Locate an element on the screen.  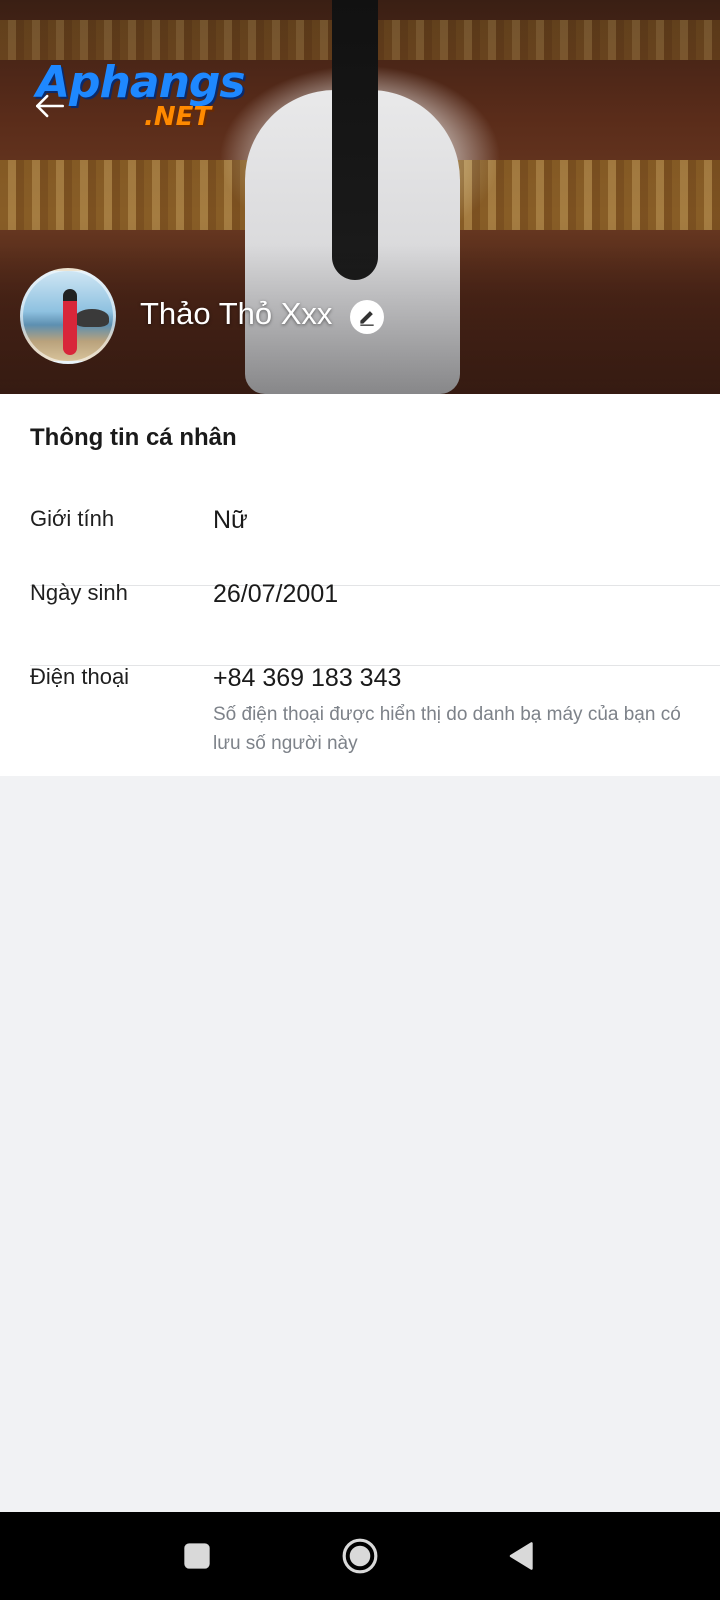
back-nav-button is located at coordinates (522, 1556).